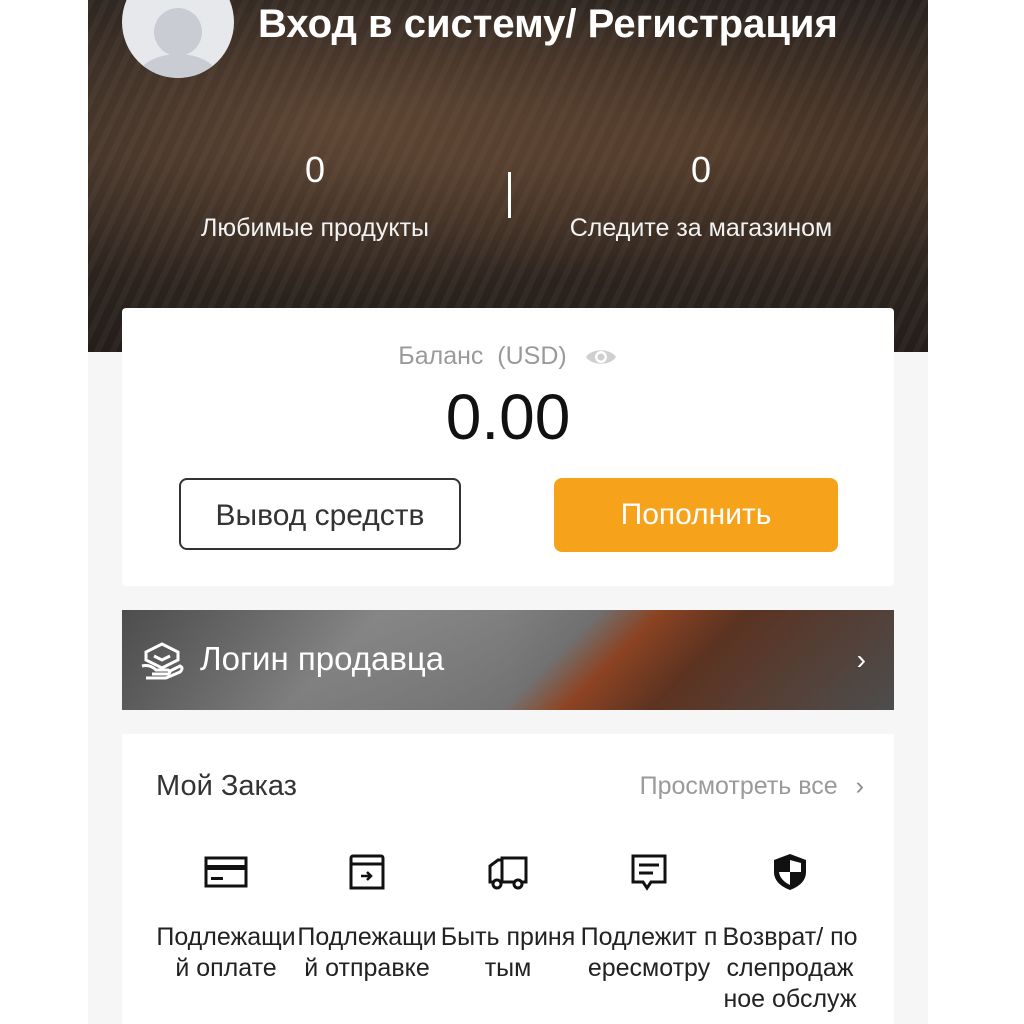  What do you see at coordinates (701, 228) in the screenshot?
I see `following-label: Следите за магазином` at bounding box center [701, 228].